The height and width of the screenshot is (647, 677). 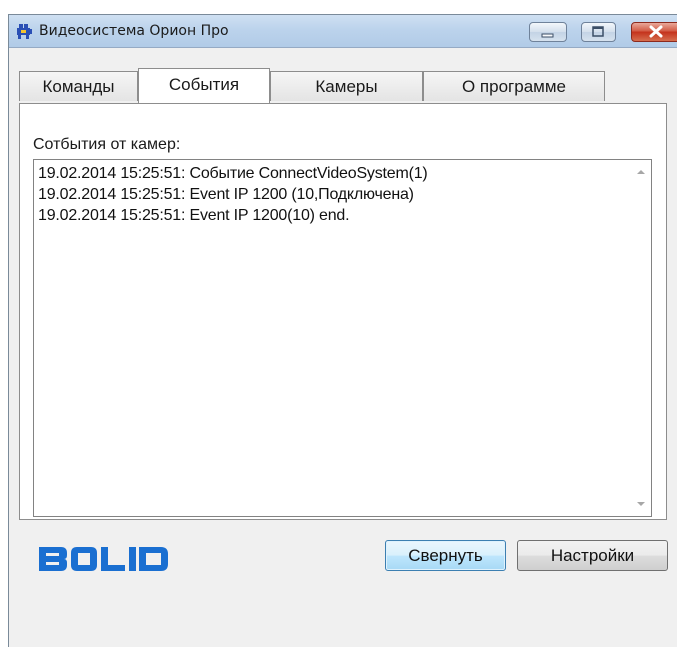 What do you see at coordinates (548, 32) in the screenshot?
I see `minimize-button` at bounding box center [548, 32].